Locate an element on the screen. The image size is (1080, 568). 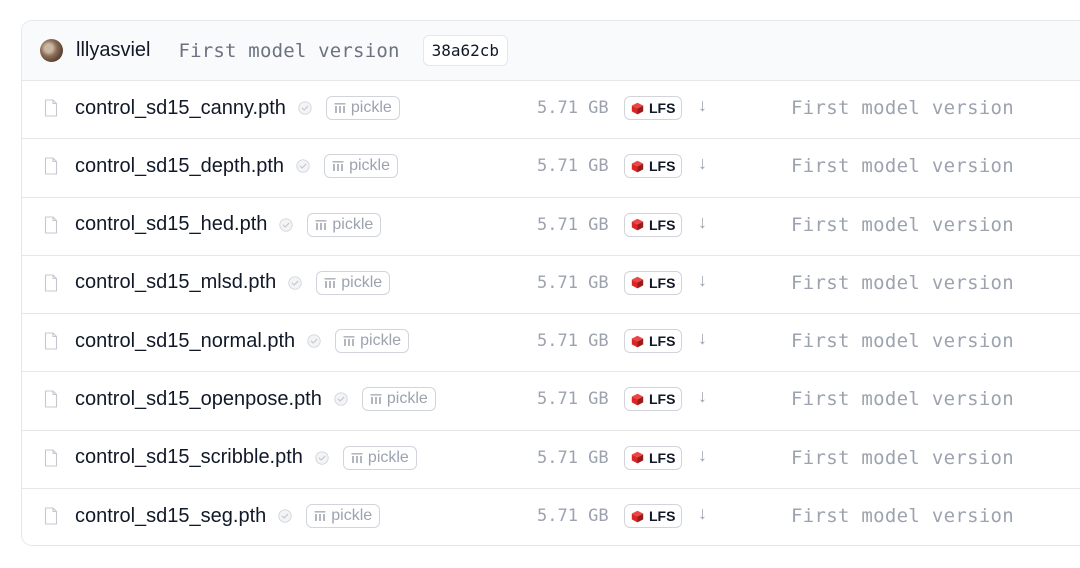
last-commit-header: lllyasviel First model version 38a62cb is located at coordinates (551, 51).